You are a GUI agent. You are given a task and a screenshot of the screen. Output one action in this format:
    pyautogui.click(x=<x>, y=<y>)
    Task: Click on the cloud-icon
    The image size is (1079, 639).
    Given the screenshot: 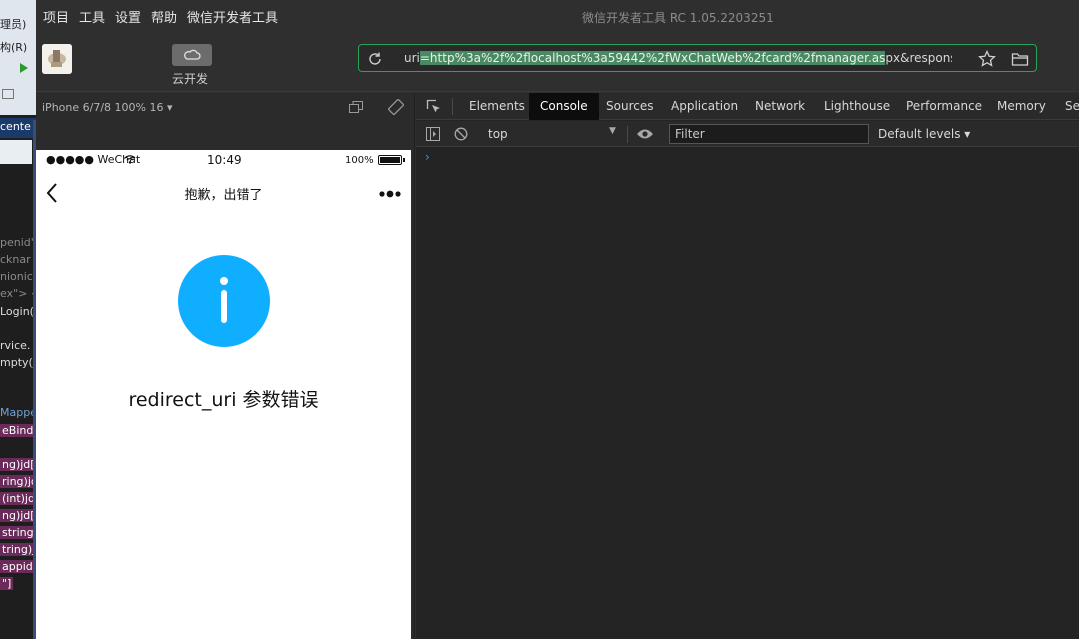 What is the action you would take?
    pyautogui.click(x=192, y=54)
    